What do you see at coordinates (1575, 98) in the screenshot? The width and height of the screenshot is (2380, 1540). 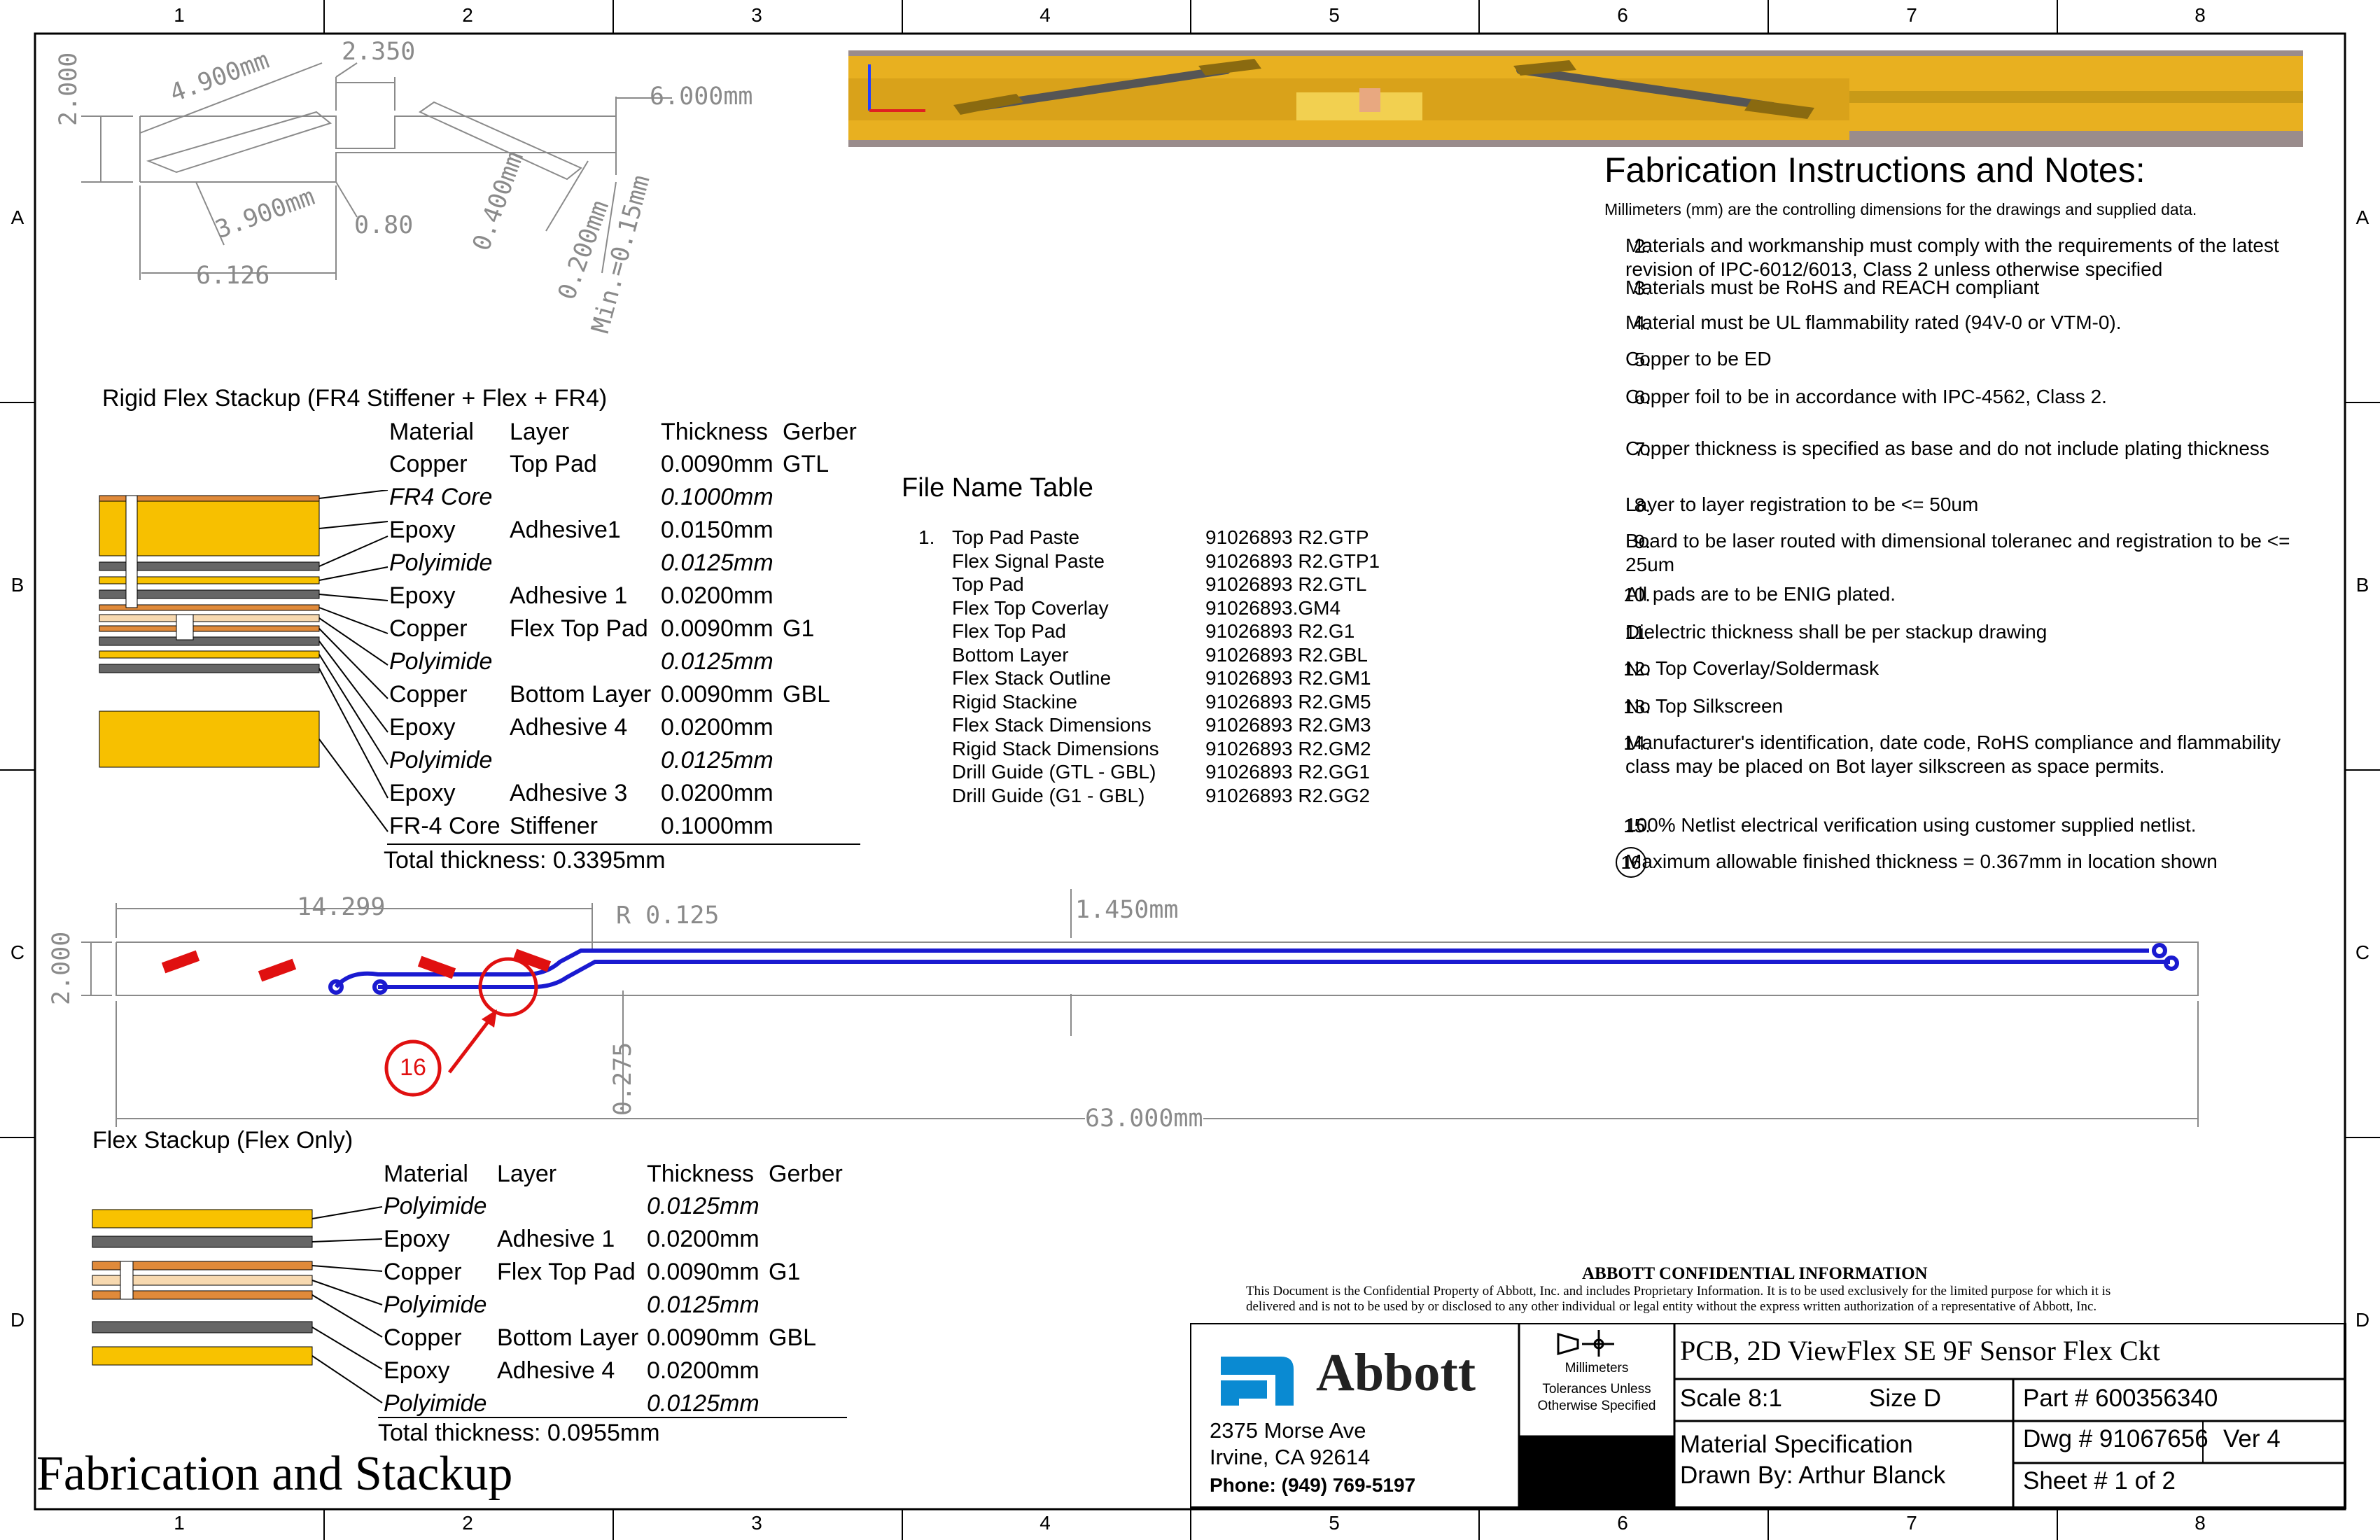 I see `board-3d-render` at bounding box center [1575, 98].